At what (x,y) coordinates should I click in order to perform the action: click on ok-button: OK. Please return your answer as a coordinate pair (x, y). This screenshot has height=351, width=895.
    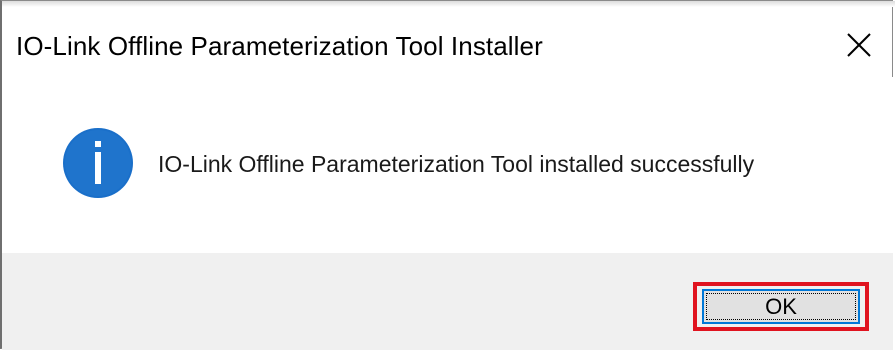
    Looking at the image, I should click on (781, 306).